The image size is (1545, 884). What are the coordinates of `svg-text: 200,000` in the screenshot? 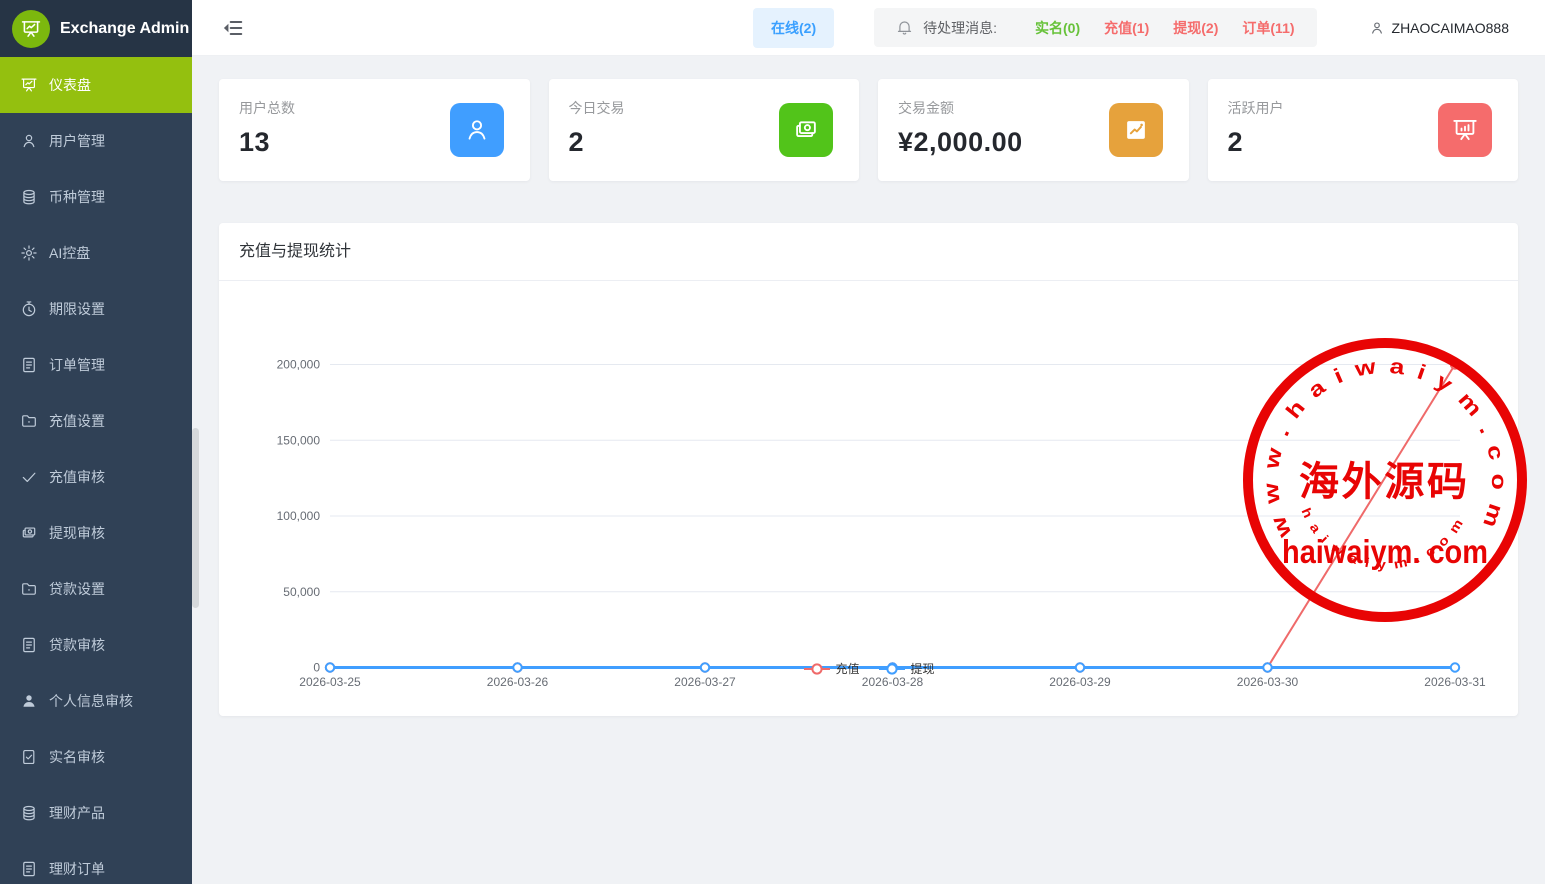 It's located at (299, 365).